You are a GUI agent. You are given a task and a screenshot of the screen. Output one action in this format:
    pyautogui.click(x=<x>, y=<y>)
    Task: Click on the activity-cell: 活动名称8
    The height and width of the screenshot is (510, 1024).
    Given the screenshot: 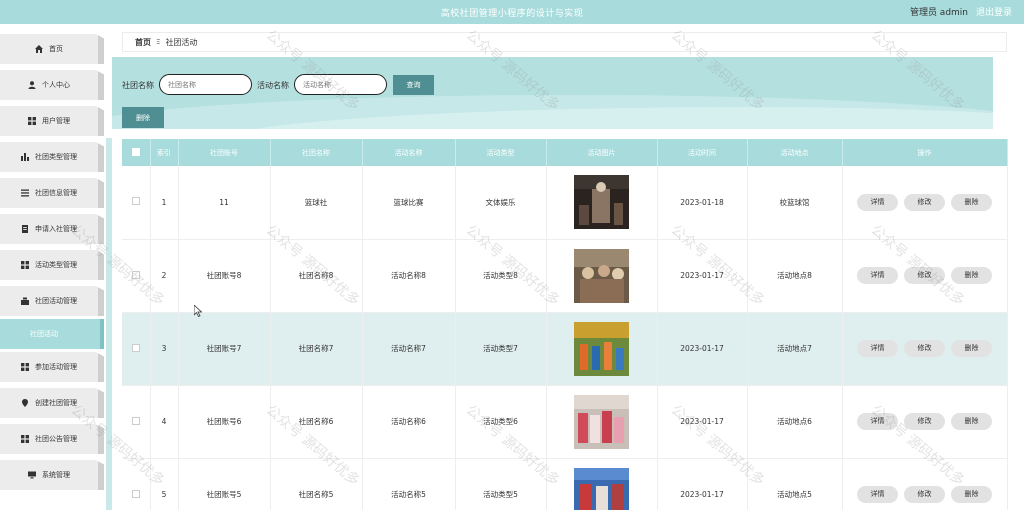 What is the action you would take?
    pyautogui.click(x=409, y=276)
    